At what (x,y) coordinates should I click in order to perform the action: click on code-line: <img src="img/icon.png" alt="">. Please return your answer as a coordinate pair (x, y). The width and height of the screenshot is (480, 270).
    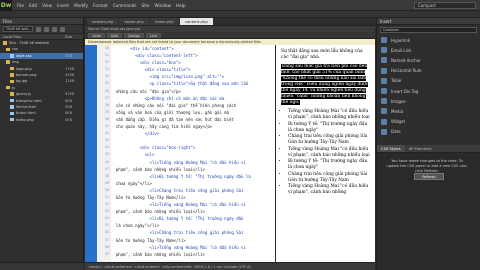
    Looking at the image, I should click on (193, 76).